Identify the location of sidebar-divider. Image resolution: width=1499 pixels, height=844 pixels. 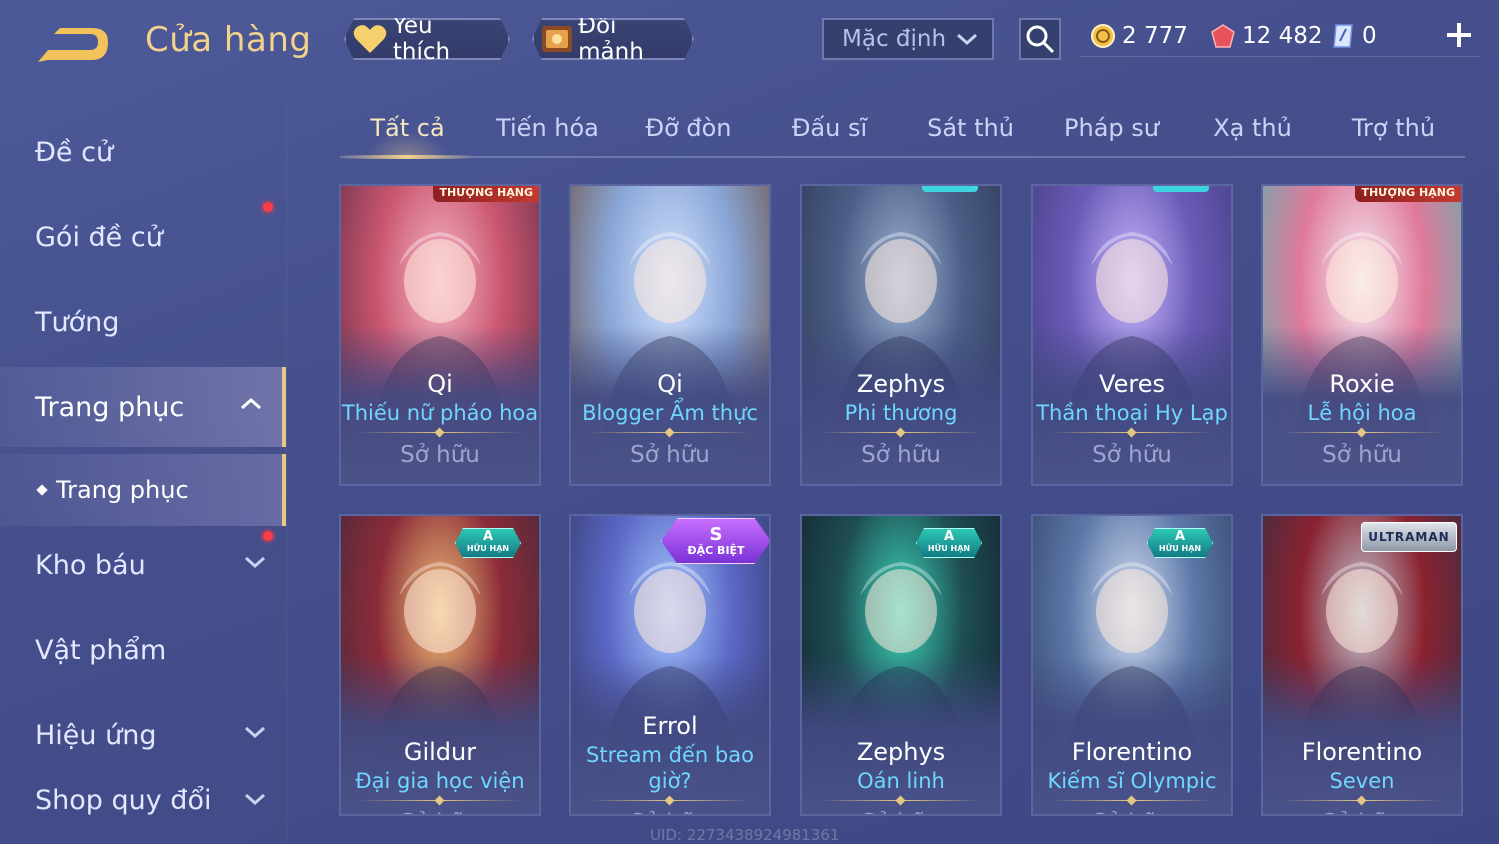
(286, 472).